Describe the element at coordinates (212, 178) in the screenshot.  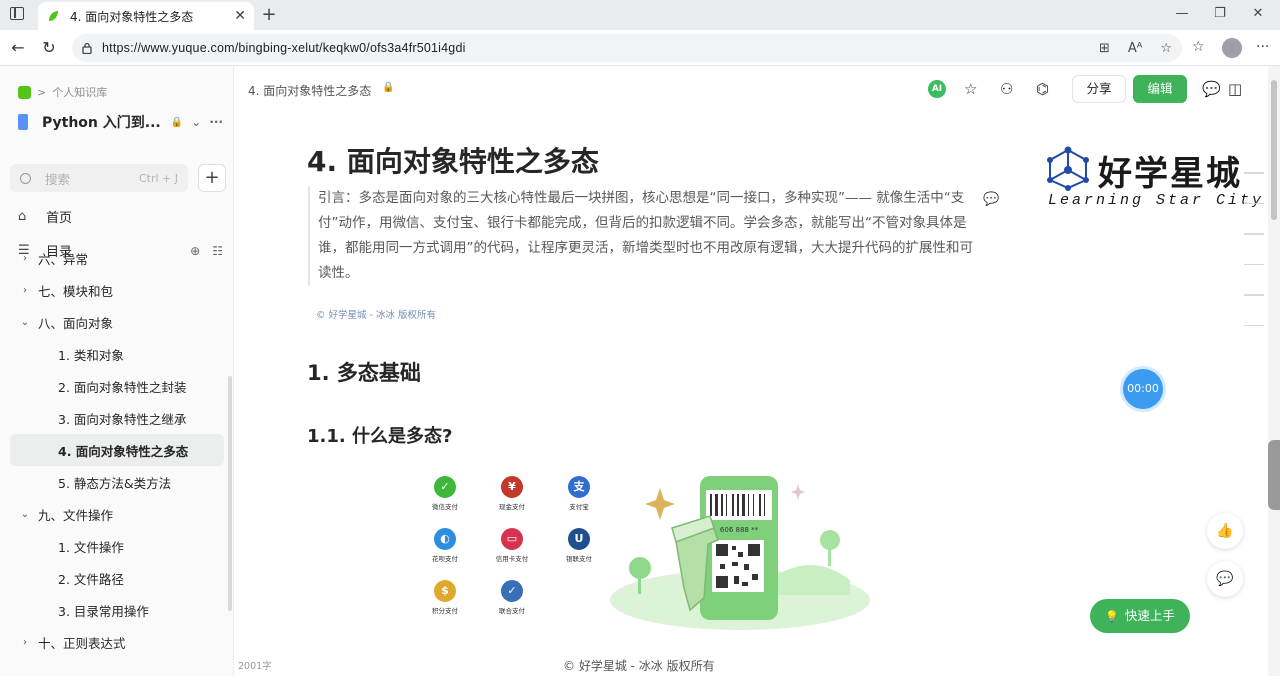
I see `add-button: +` at that location.